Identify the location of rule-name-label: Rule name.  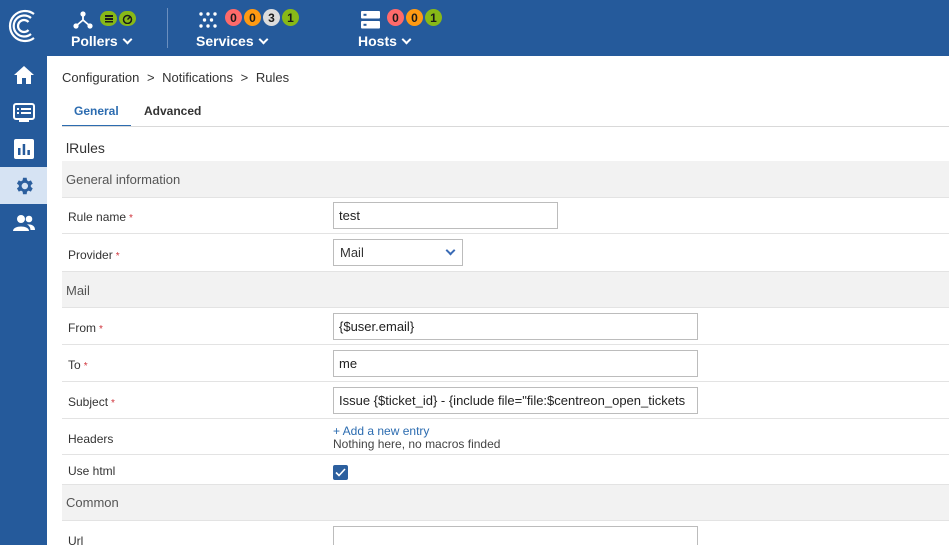
(97, 217).